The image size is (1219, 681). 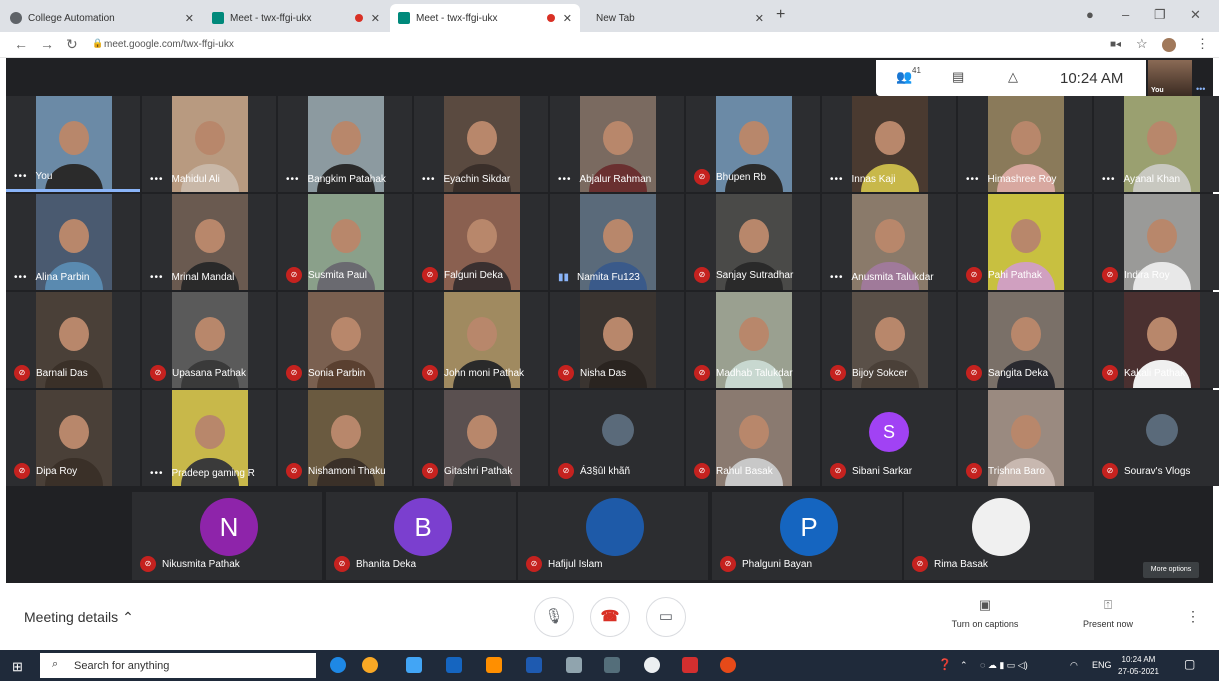 What do you see at coordinates (1156, 242) in the screenshot?
I see `participant-tile: ⊘ Indira Roy` at bounding box center [1156, 242].